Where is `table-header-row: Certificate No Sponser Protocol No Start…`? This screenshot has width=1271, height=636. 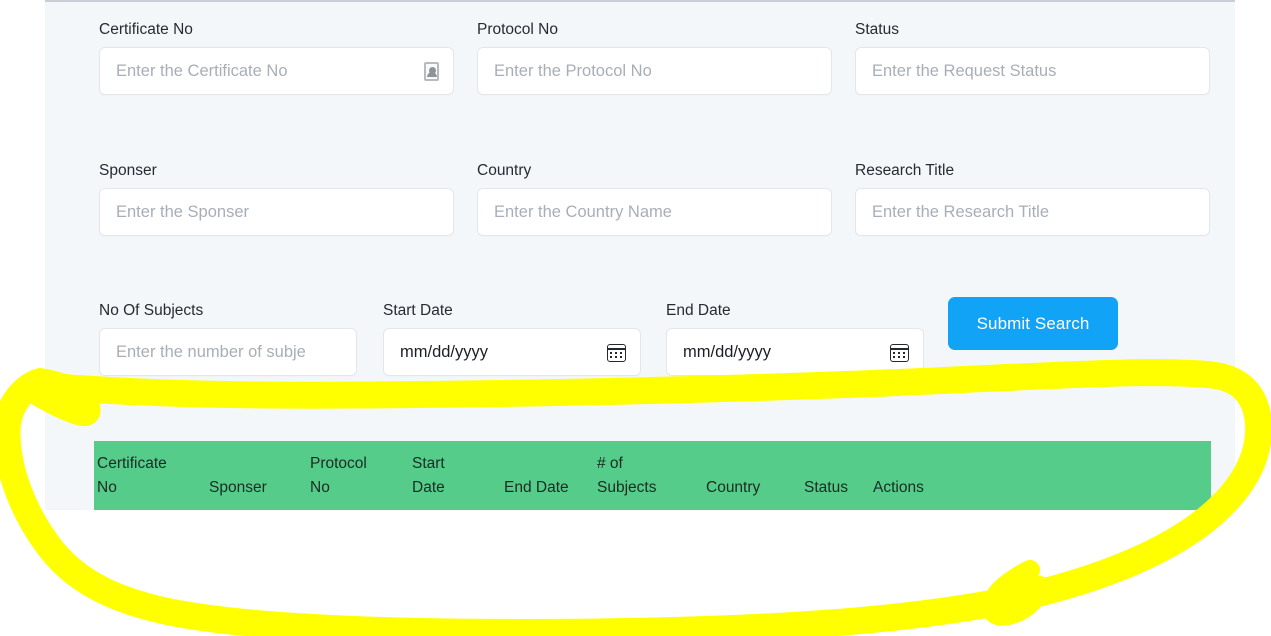
table-header-row: Certificate No Sponser Protocol No Start… is located at coordinates (652, 475).